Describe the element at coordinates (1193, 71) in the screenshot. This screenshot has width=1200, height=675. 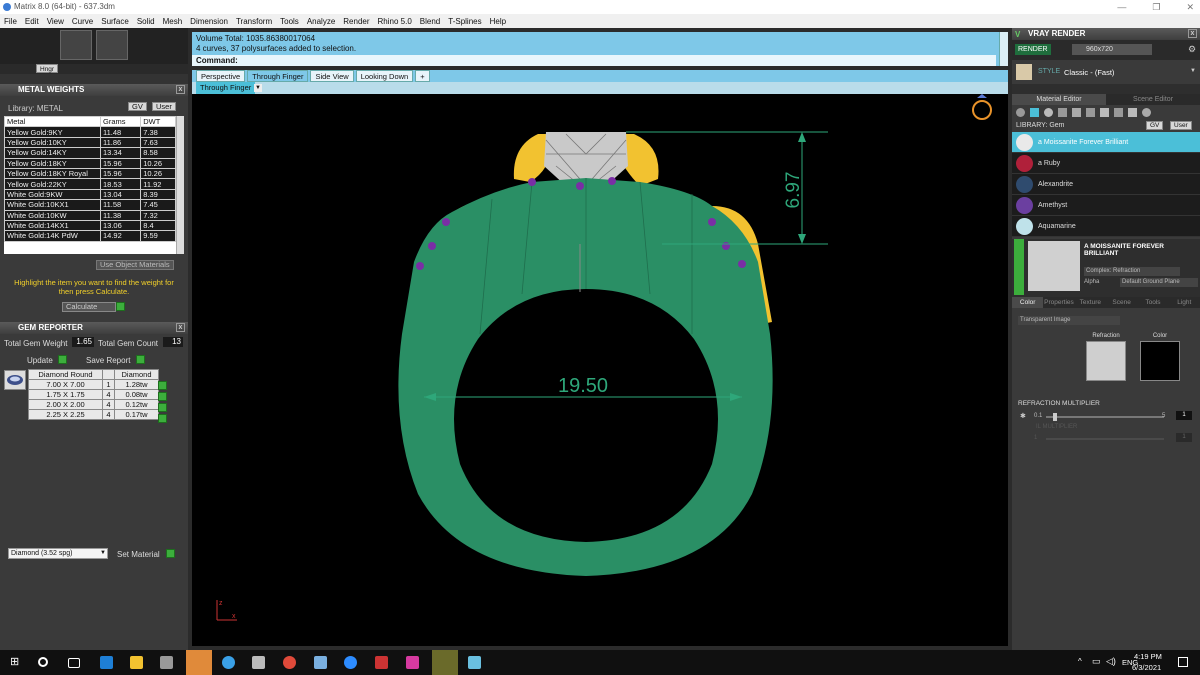
I see `chevron-down-icon: ▼` at that location.